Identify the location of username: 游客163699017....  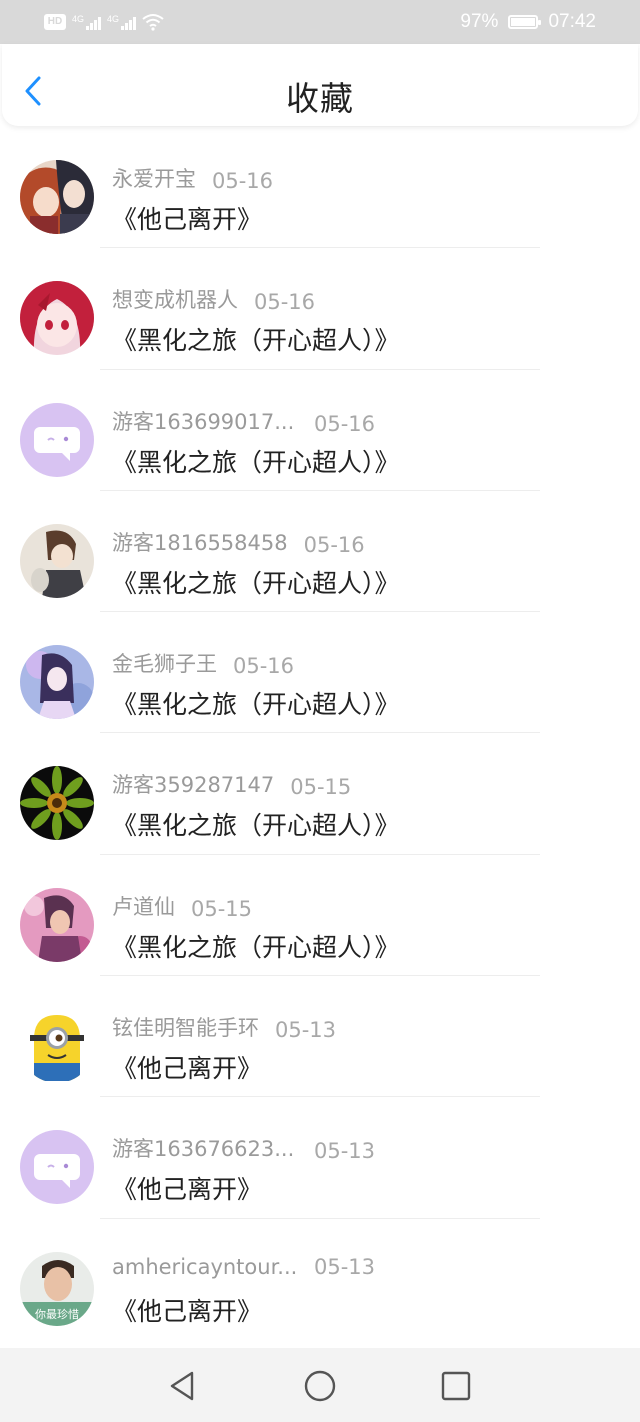
(203, 421).